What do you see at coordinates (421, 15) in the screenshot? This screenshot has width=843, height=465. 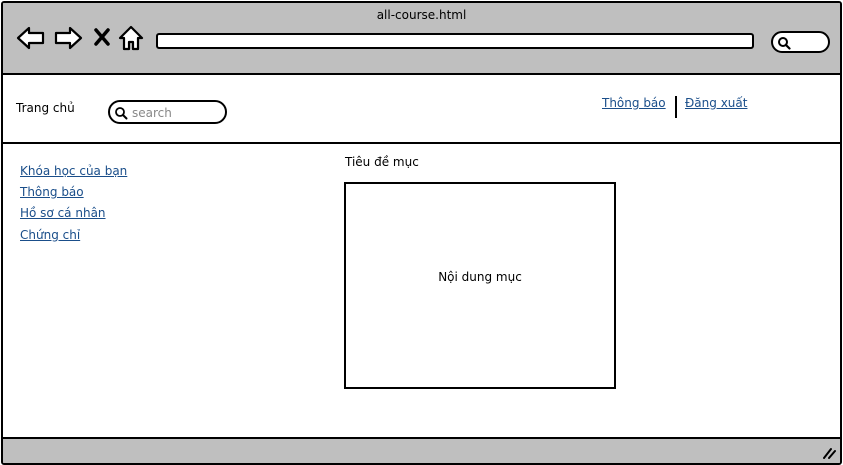 I see `window-title: all-course.html` at bounding box center [421, 15].